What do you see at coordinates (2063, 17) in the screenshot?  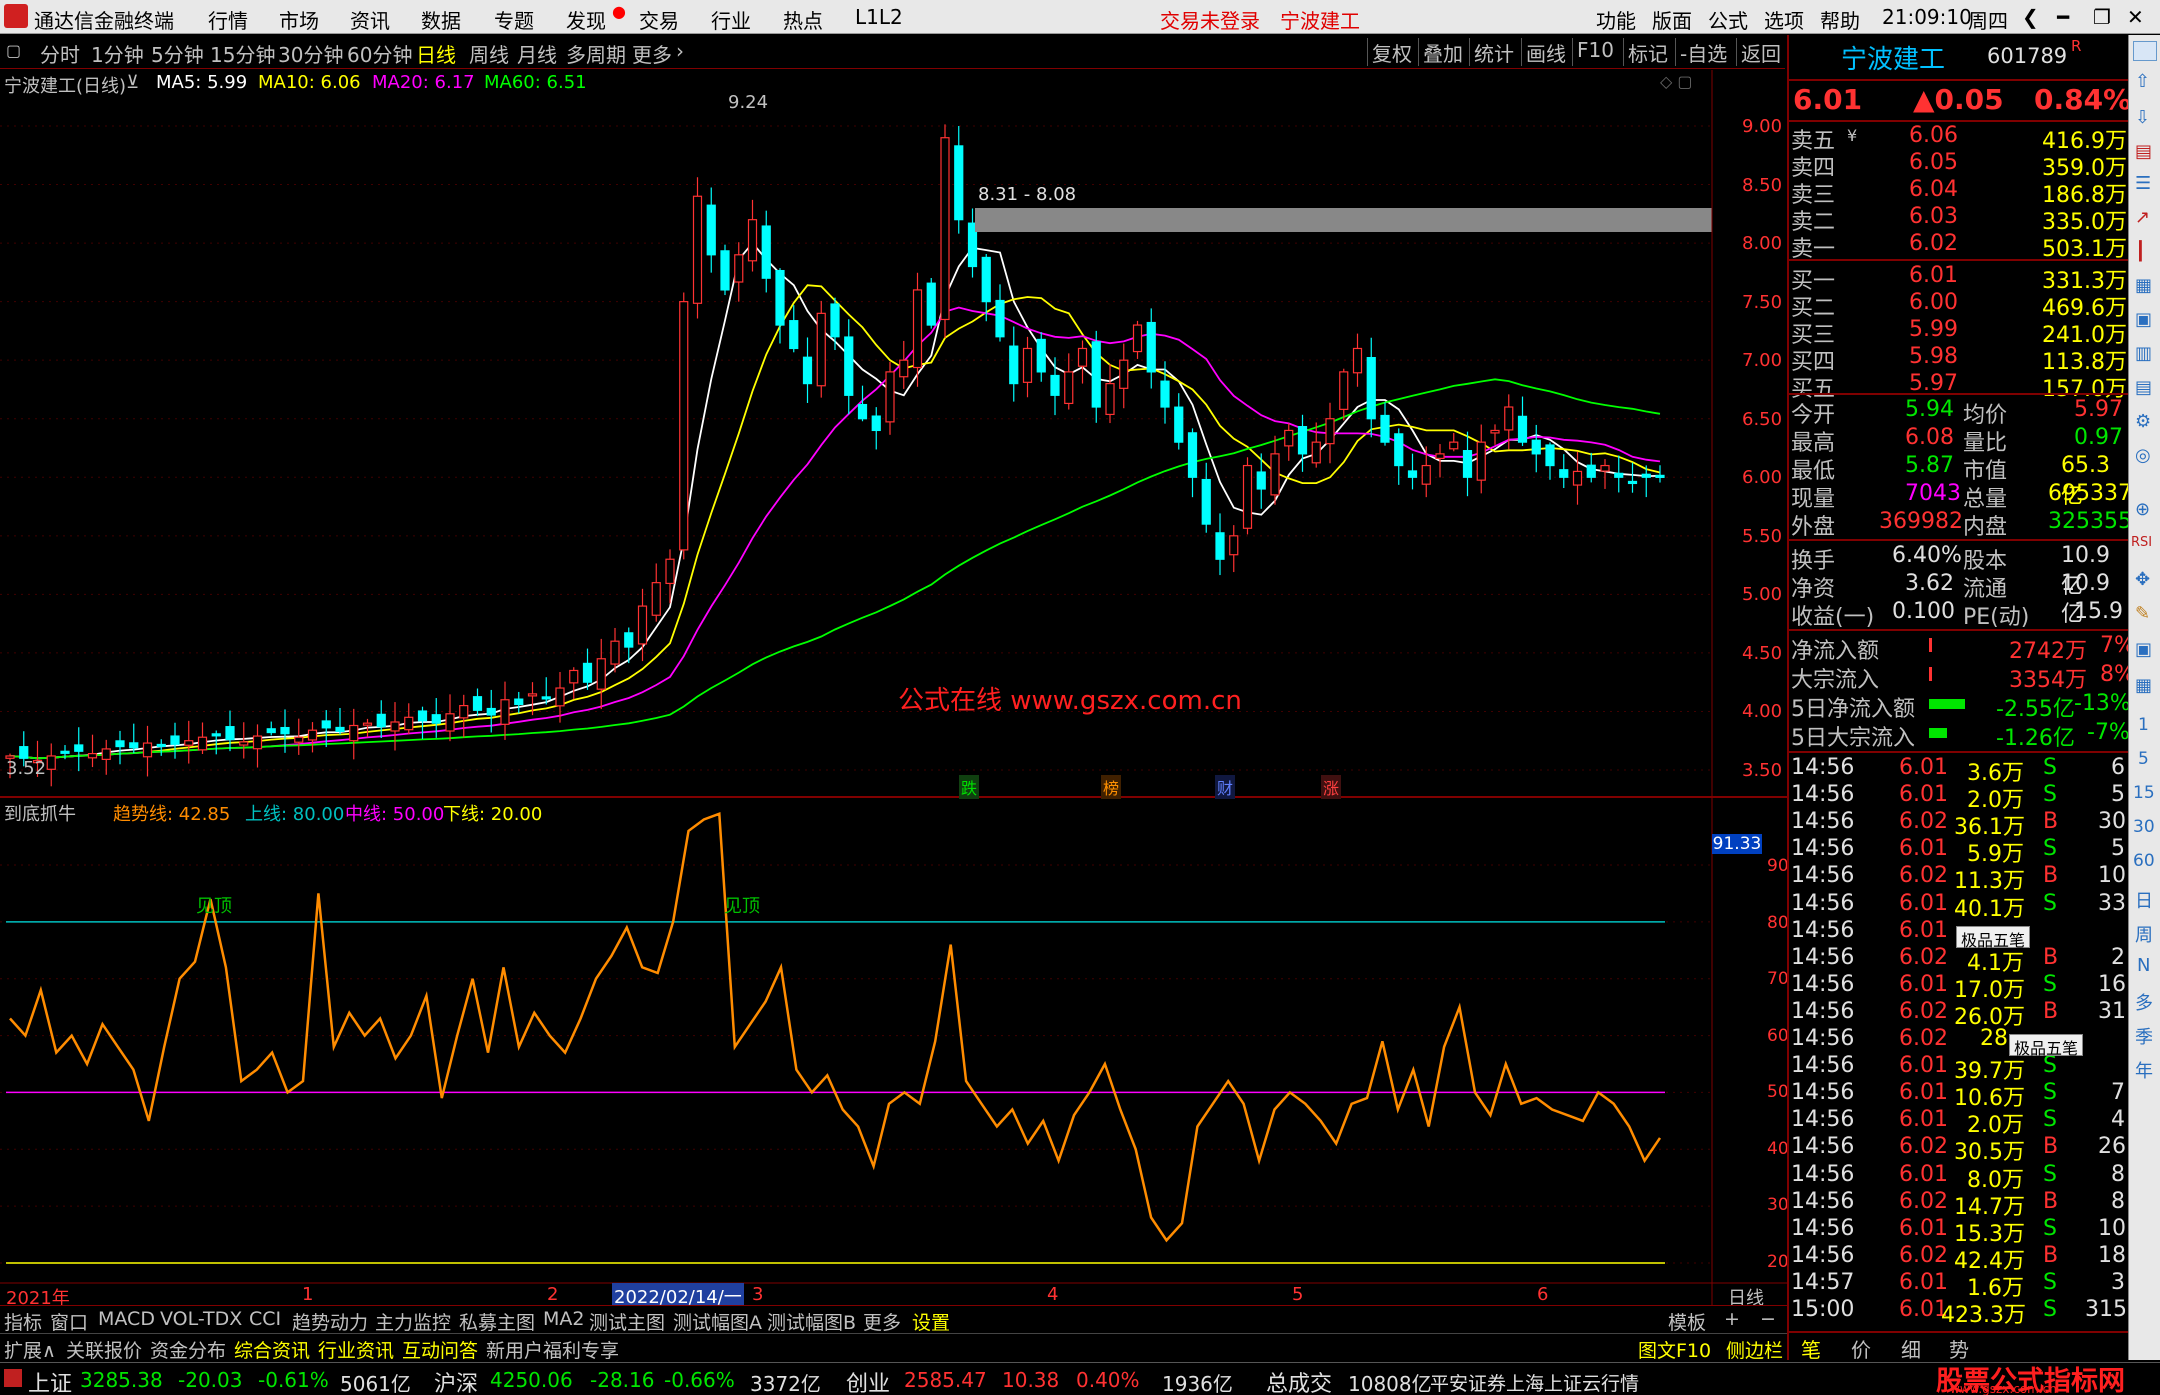 I see `minimize-icon: ━` at bounding box center [2063, 17].